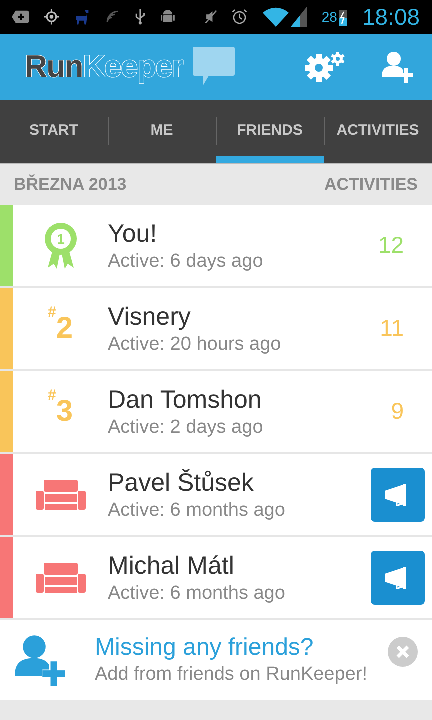 Image resolution: width=432 pixels, height=720 pixels. Describe the element at coordinates (181, 483) in the screenshot. I see `friend-name: Pavel Štůsek` at that location.